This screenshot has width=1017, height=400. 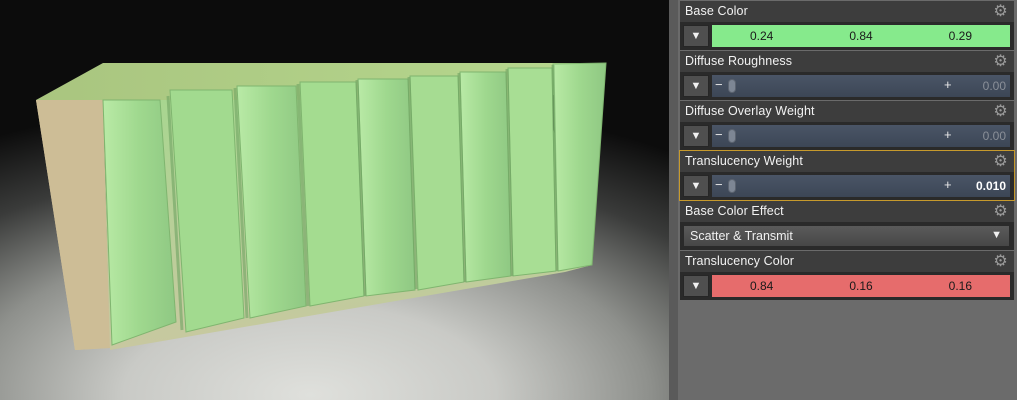 I want to click on property-header: Translucency Color ⚙, so click(x=847, y=261).